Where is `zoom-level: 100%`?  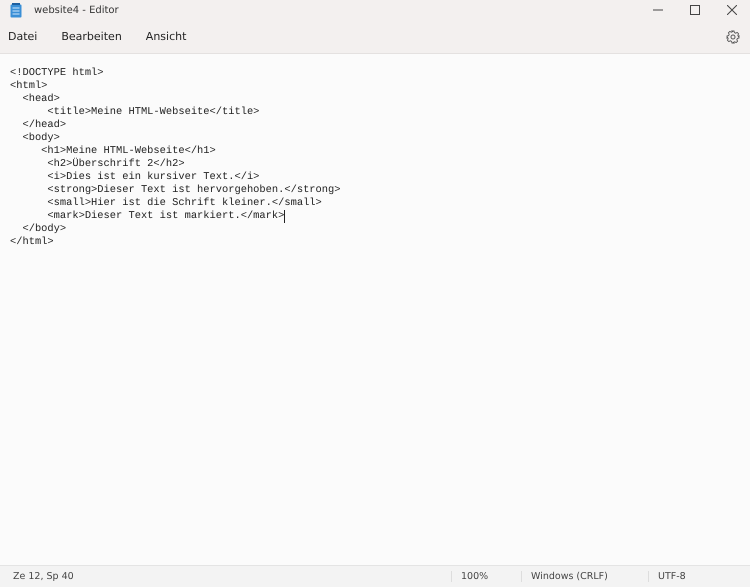
zoom-level: 100% is located at coordinates (486, 576).